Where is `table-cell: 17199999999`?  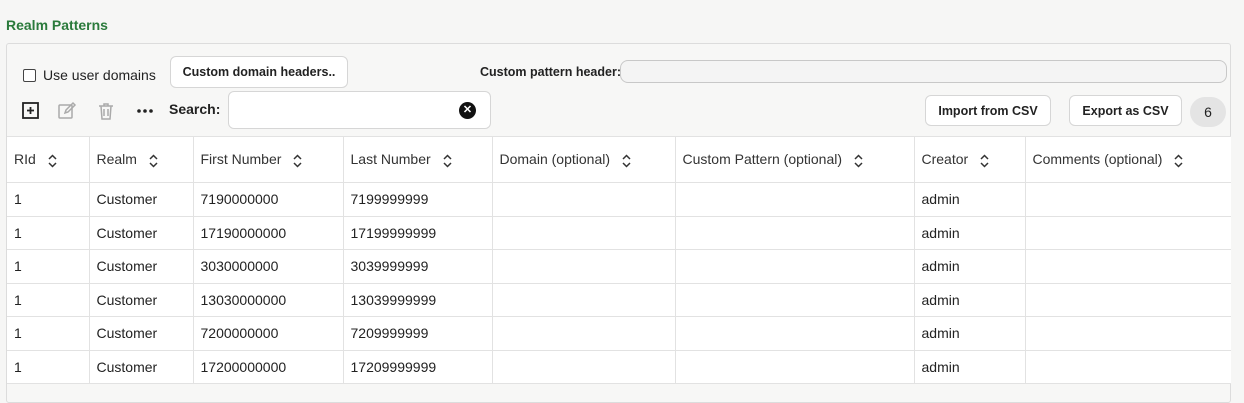 table-cell: 17199999999 is located at coordinates (418, 233).